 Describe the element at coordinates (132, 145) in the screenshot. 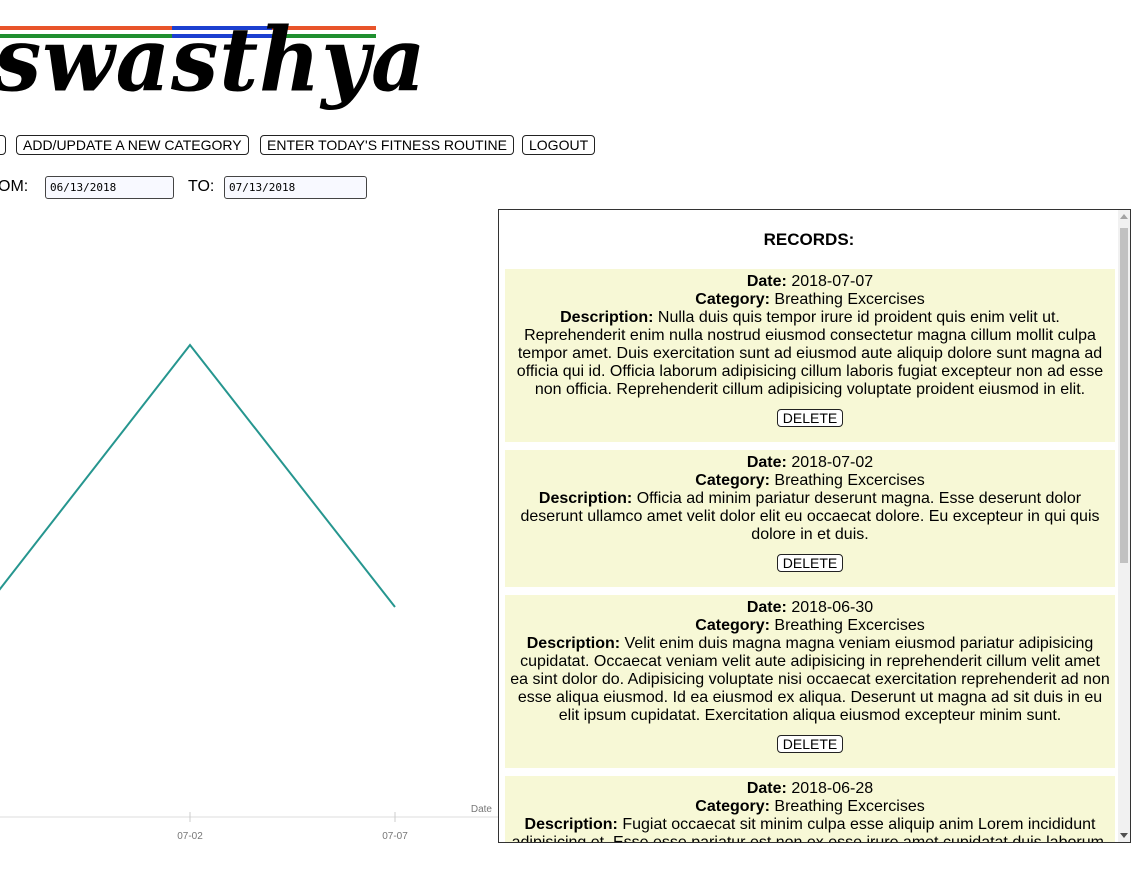

I see `add-update-category-button: ADD/UPDATE A NEW CATEGORY` at that location.